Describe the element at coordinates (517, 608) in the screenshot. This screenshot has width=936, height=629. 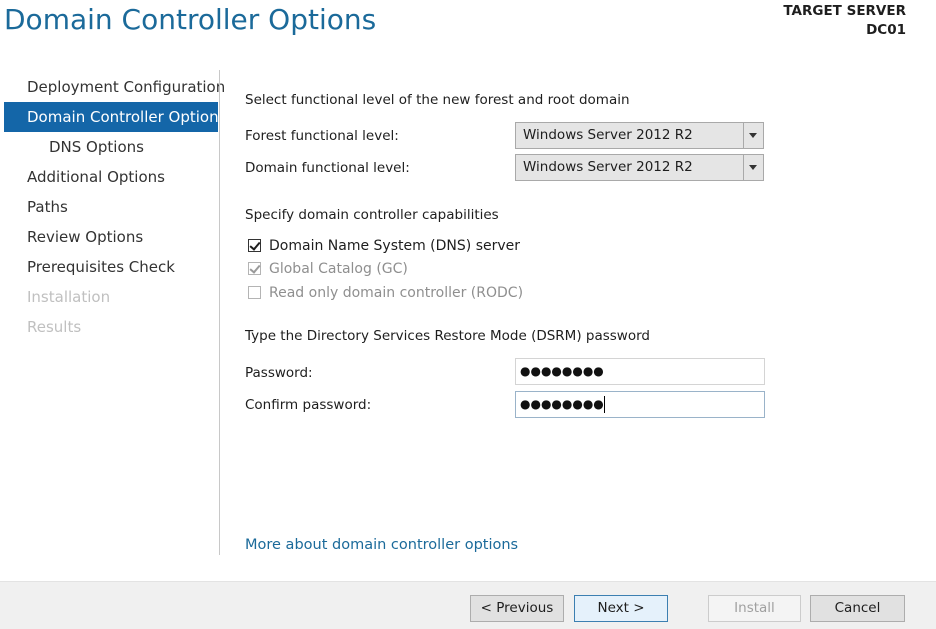
I see `previous-button: < Previous` at that location.